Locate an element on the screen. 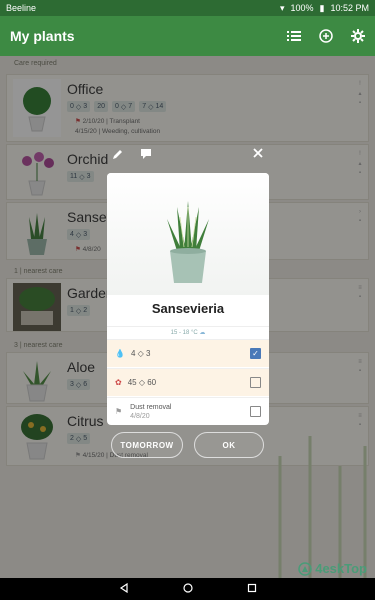  care-row-label: Dust removal is located at coordinates (151, 407).